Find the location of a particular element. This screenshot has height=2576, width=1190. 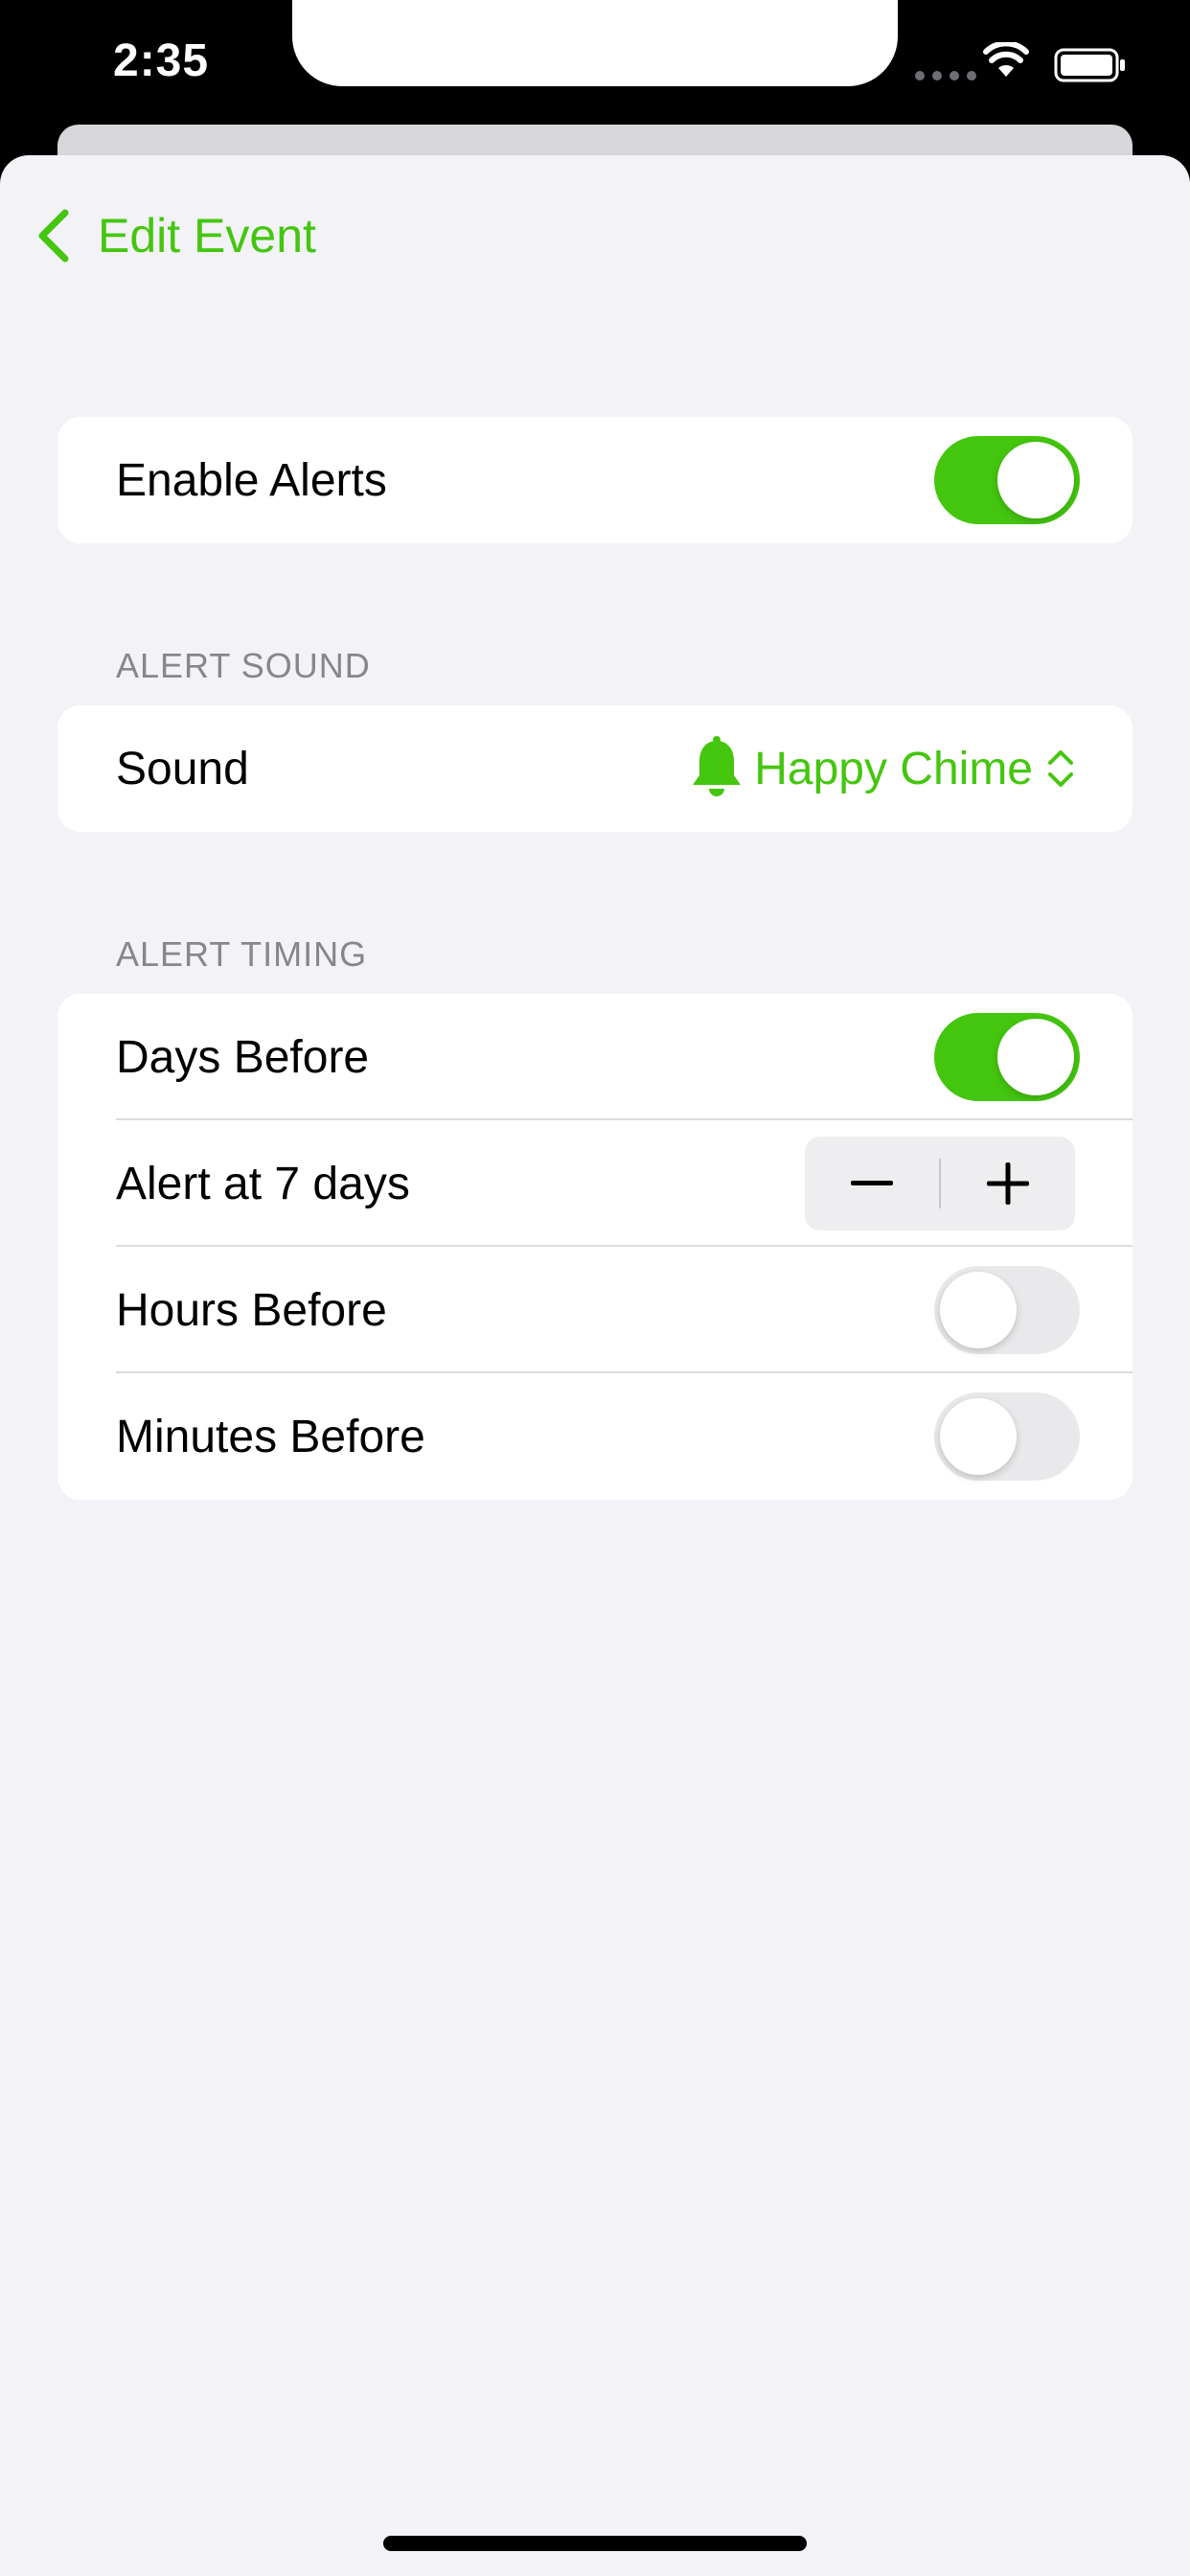

alert-timing-header: ALERT TIMING is located at coordinates (242, 954).